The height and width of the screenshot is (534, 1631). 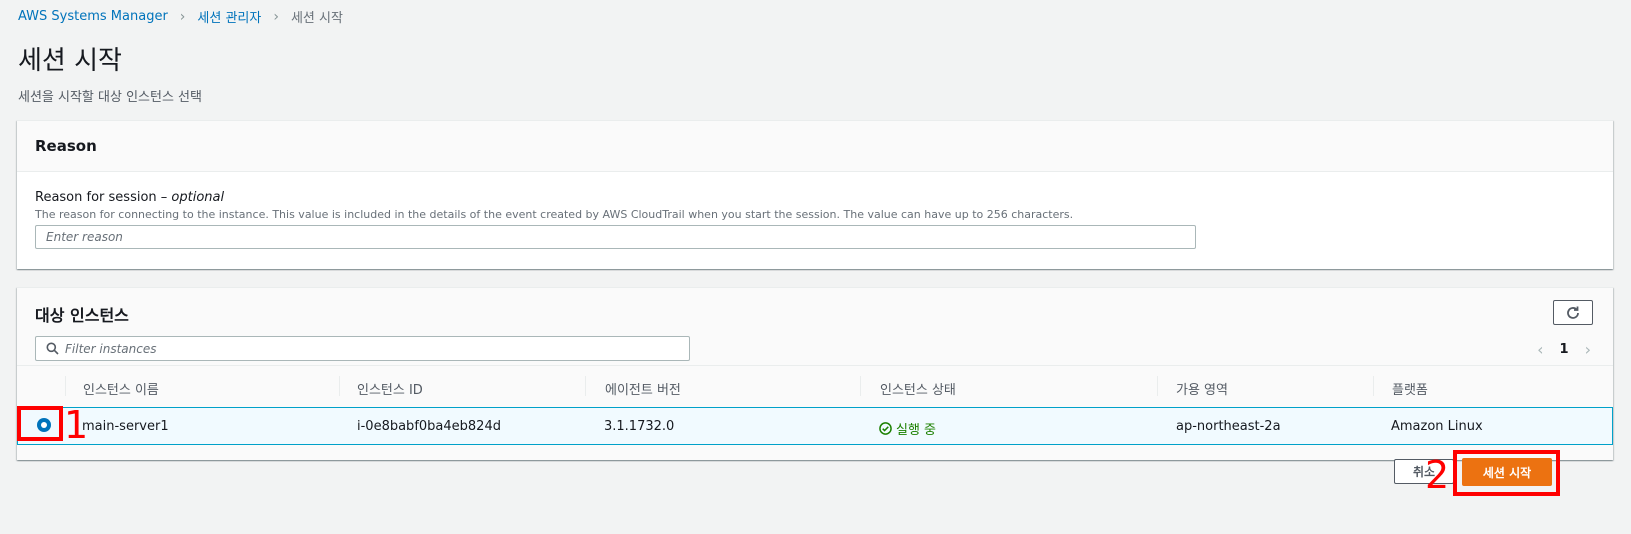 I want to click on column-header-az: 가용 영역, so click(x=1202, y=388).